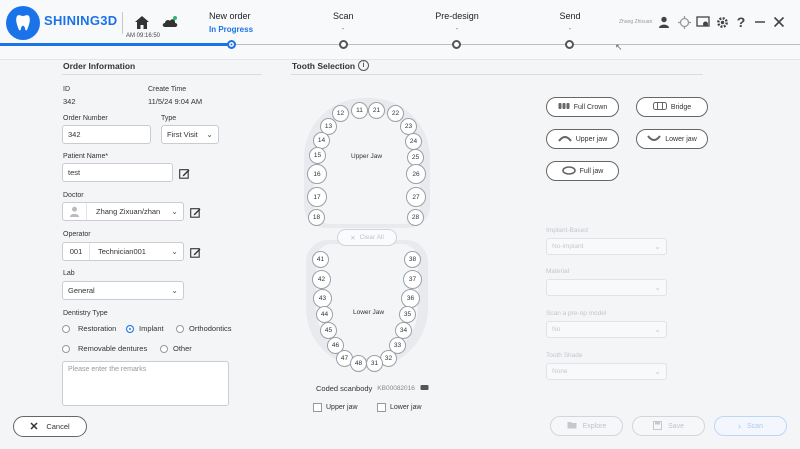  What do you see at coordinates (664, 22) in the screenshot?
I see `user-icon` at bounding box center [664, 22].